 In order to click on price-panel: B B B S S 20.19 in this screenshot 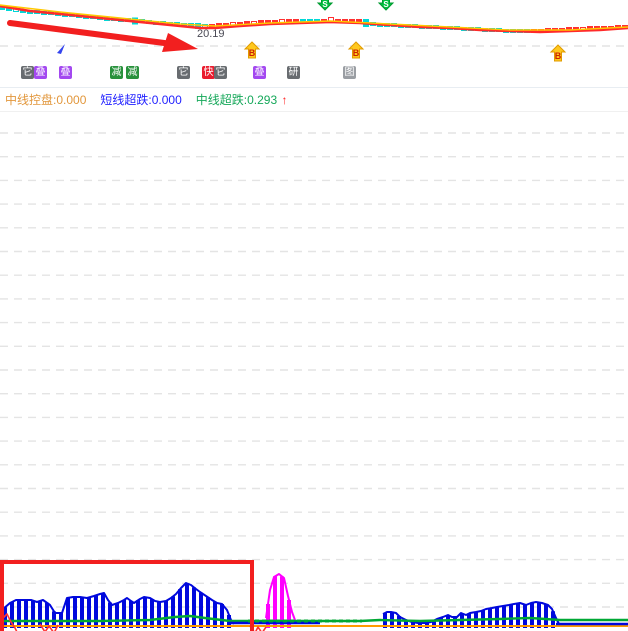, I will do `click(314, 31)`.